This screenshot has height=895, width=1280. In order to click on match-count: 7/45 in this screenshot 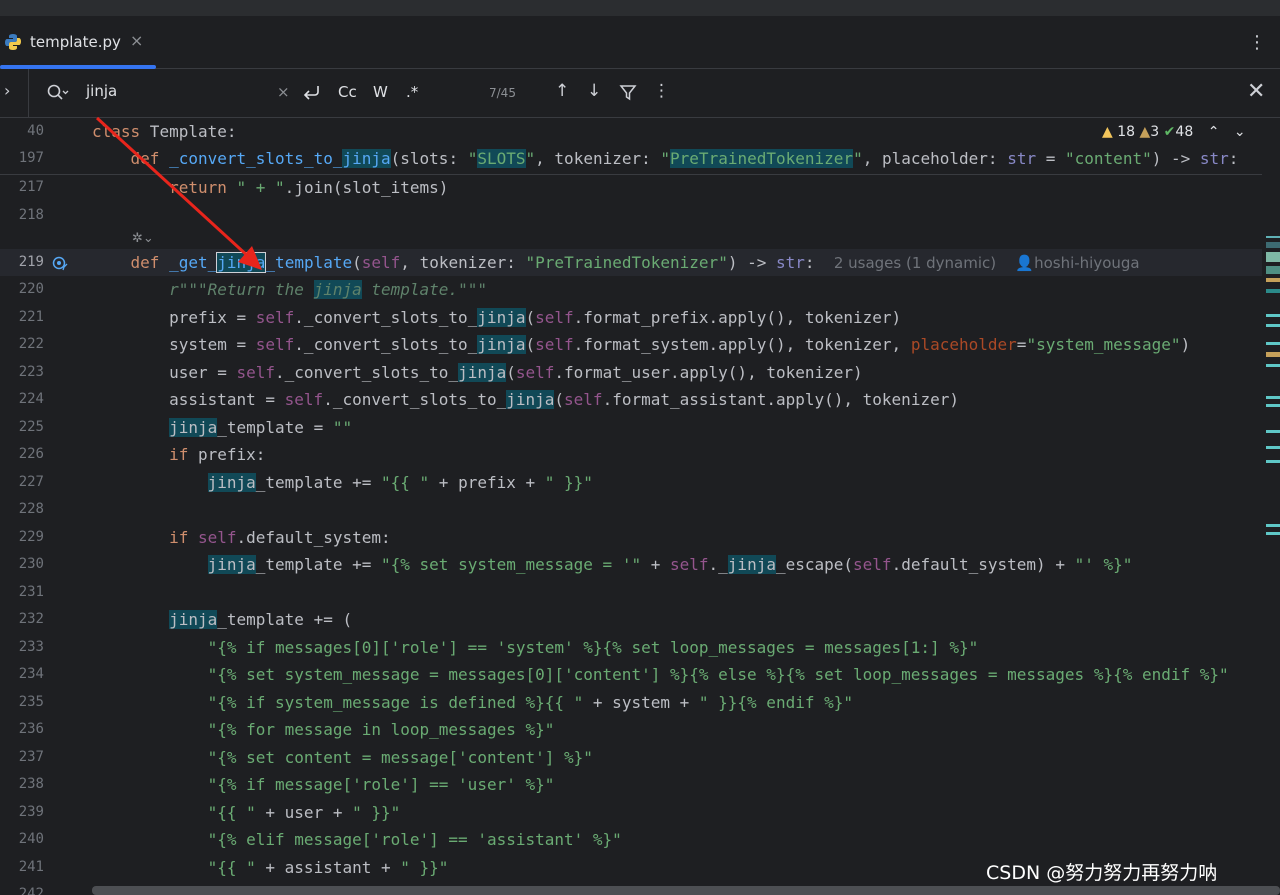, I will do `click(502, 93)`.